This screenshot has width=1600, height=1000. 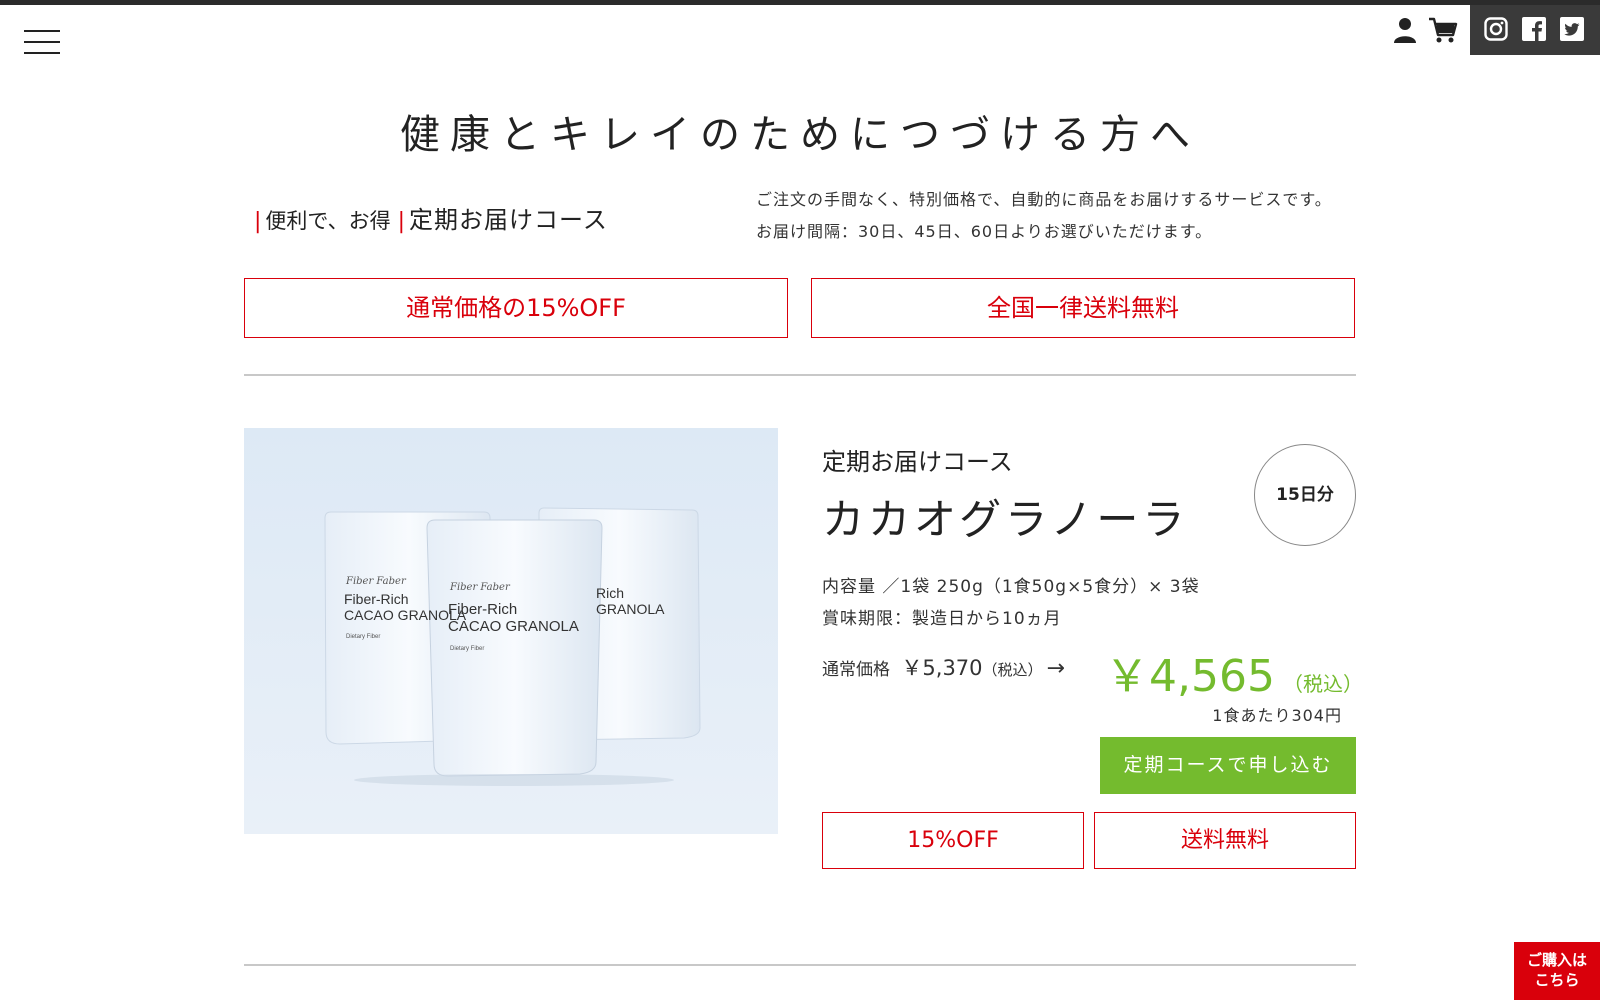 What do you see at coordinates (856, 670) in the screenshot?
I see `regular-price-label: 通常価格` at bounding box center [856, 670].